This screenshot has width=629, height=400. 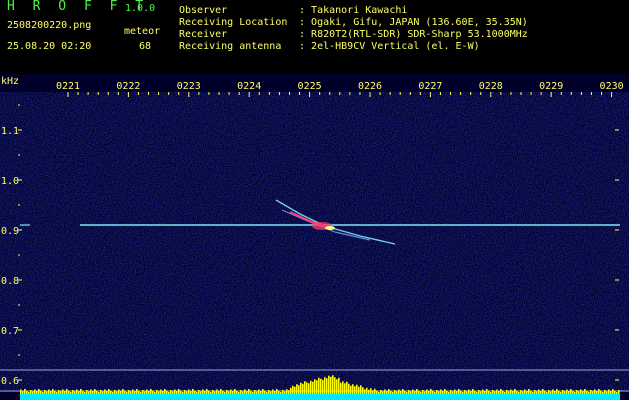 What do you see at coordinates (10, 231) in the screenshot?
I see `y-tick-label: 0.9` at bounding box center [10, 231].